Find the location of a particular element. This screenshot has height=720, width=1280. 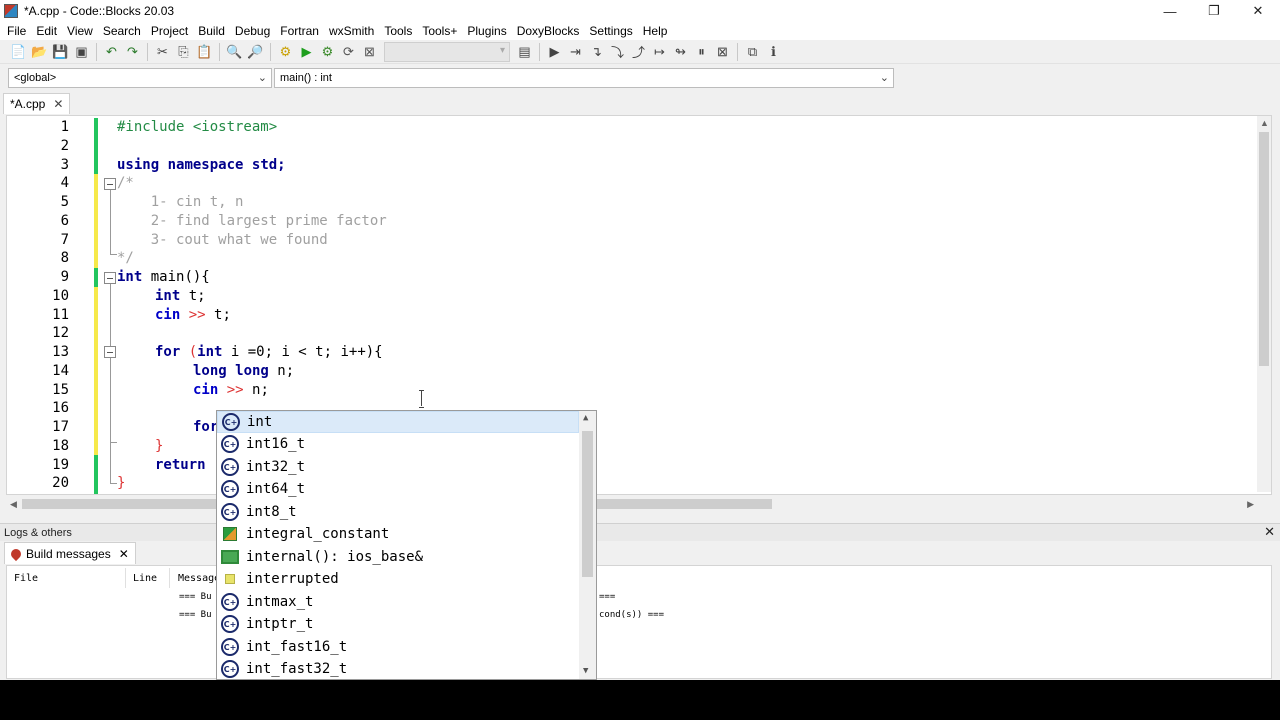

menu-plugins: Plugins is located at coordinates (486, 31).